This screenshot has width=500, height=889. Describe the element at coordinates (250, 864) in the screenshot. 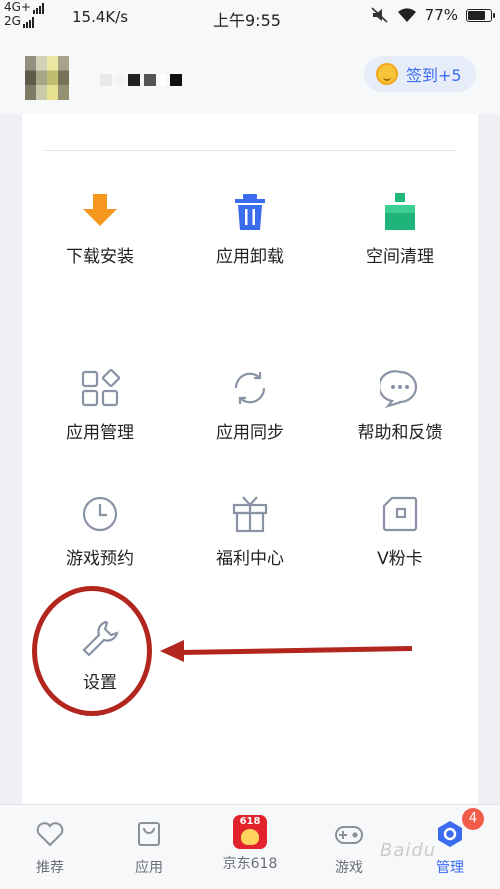

I see `nav-label: 京东618` at that location.